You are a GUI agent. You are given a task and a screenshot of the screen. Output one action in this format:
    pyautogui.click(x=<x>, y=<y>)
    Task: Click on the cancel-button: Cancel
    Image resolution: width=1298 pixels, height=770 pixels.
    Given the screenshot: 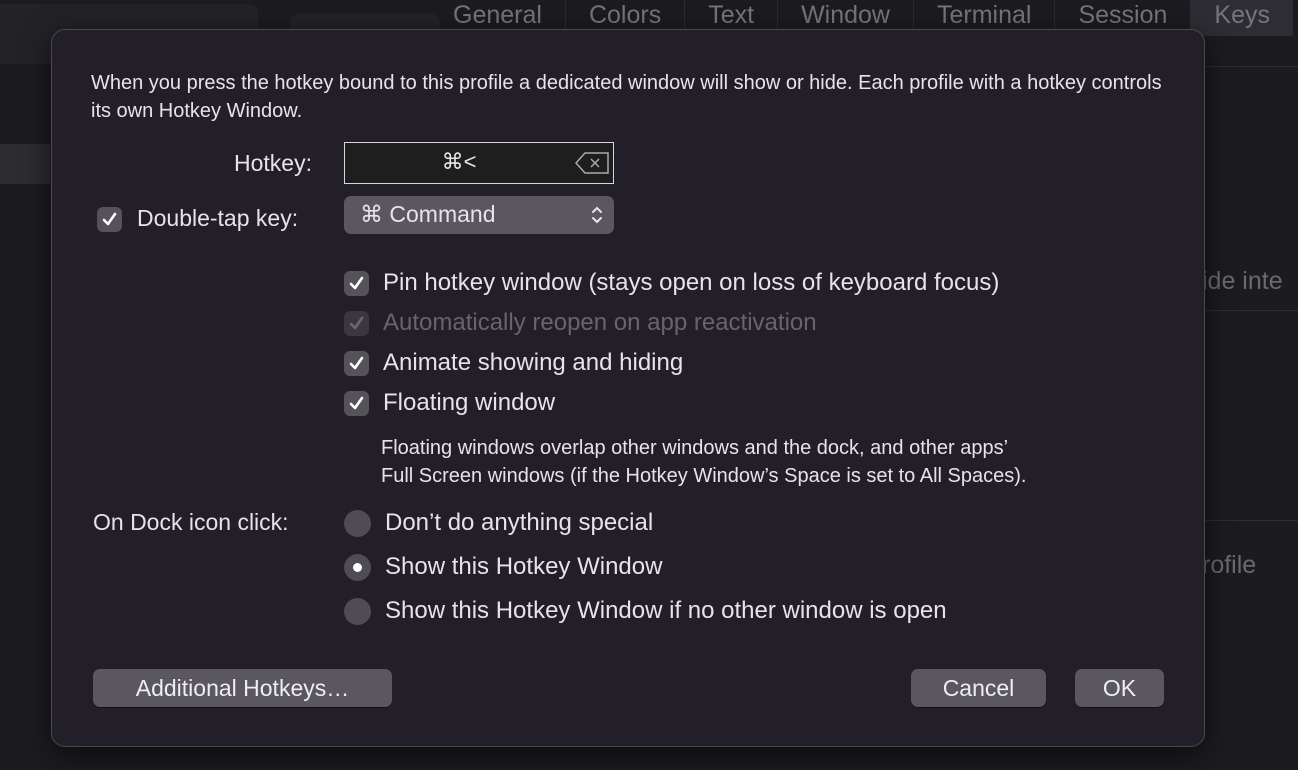 What is the action you would take?
    pyautogui.click(x=978, y=688)
    